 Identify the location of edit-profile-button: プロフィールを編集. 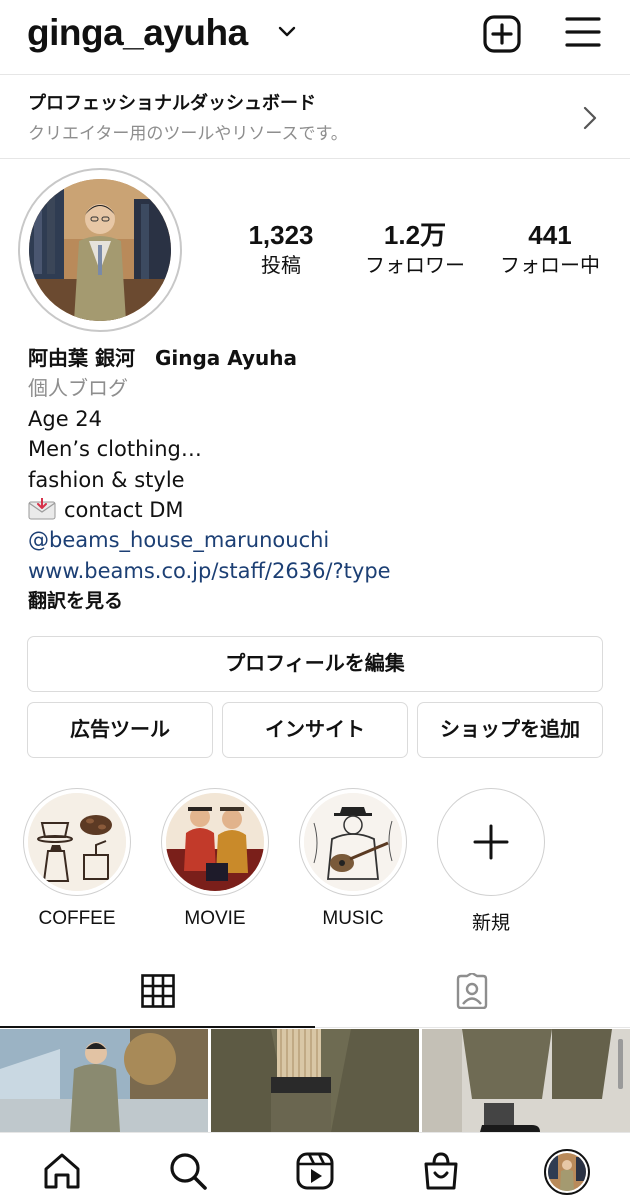
(315, 664).